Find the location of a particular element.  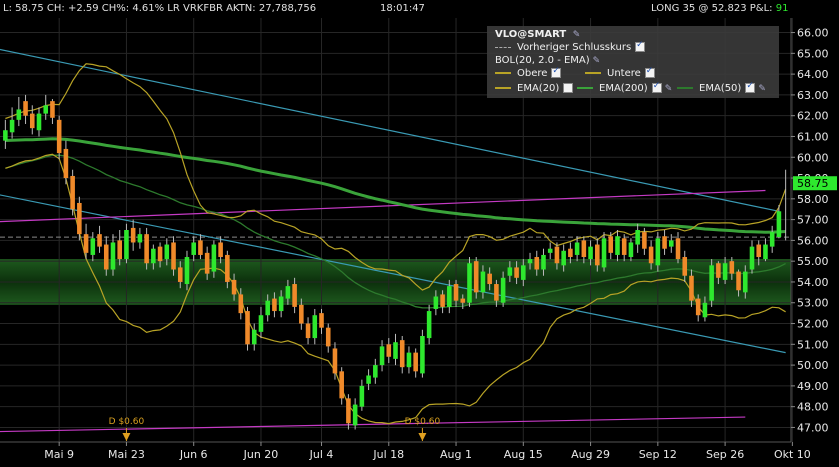

dividend-arrow-icon is located at coordinates (126, 437).